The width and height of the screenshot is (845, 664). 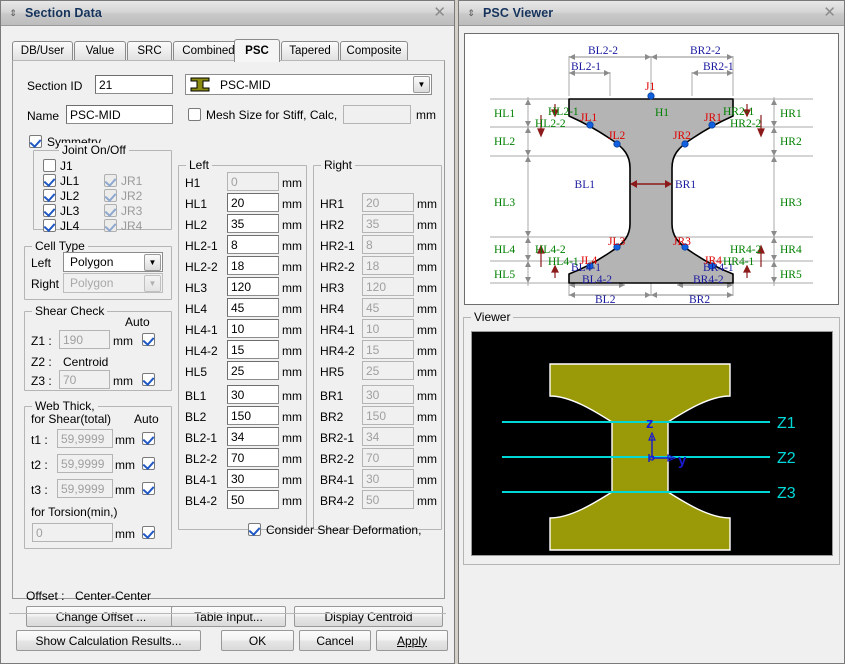 I want to click on right-hr2-label: HR2, so click(x=332, y=225).